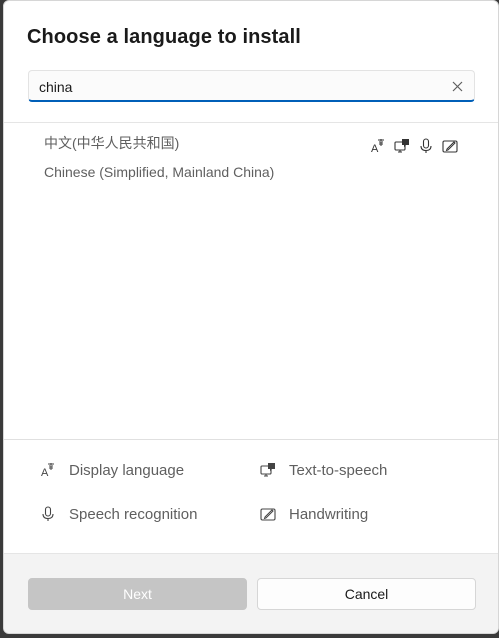  Describe the element at coordinates (127, 470) in the screenshot. I see `legend-label: Display language` at that location.